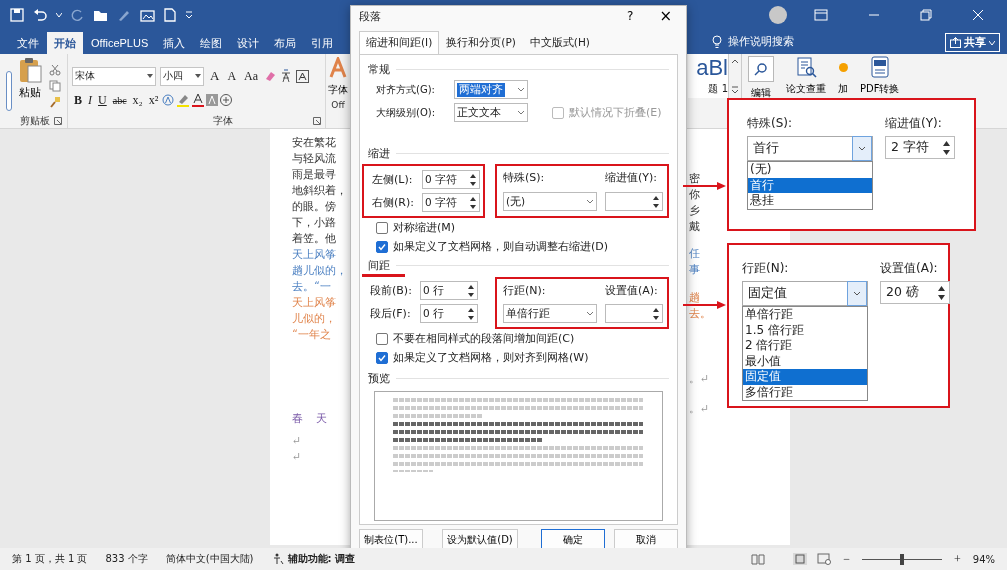  Describe the element at coordinates (972, 42) in the screenshot. I see `share-button: 共享` at that location.